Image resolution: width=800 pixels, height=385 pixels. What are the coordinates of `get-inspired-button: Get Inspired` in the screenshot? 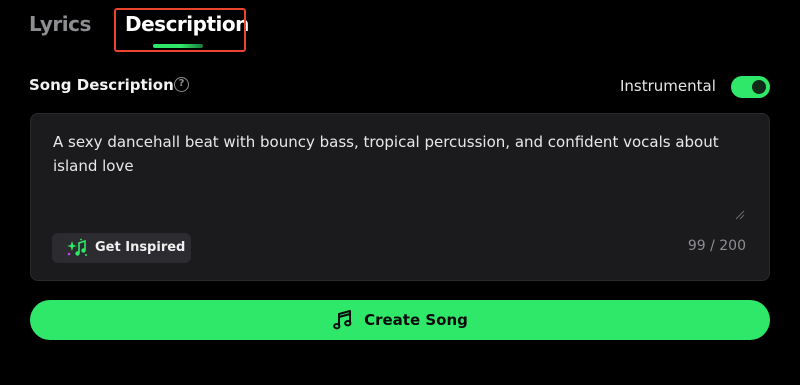 It's located at (121, 248).